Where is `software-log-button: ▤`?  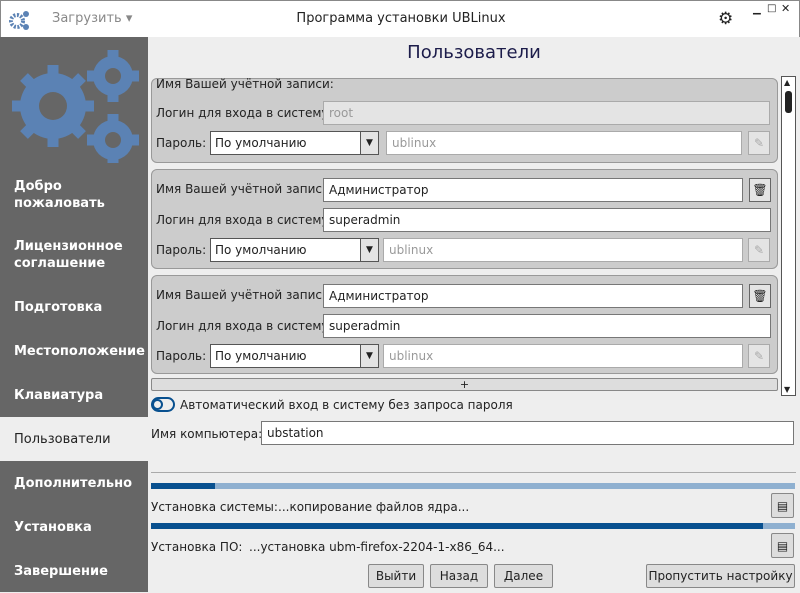 software-log-button: ▤ is located at coordinates (782, 545).